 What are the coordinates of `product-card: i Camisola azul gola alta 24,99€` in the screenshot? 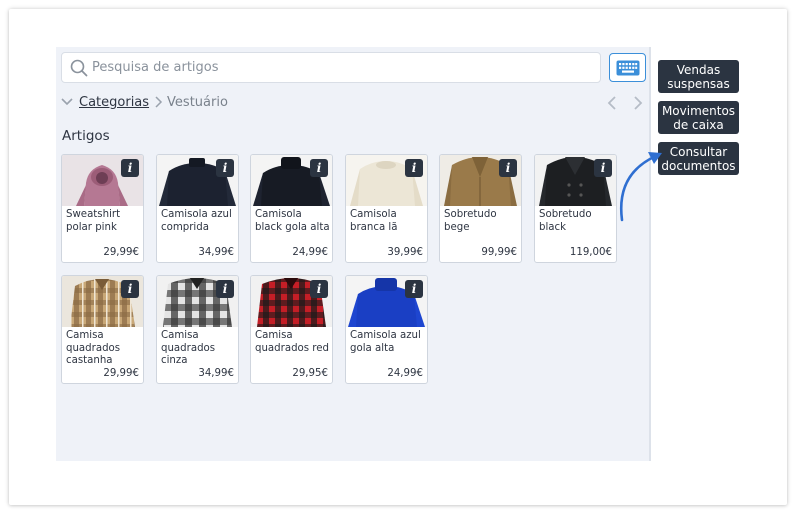 It's located at (386, 329).